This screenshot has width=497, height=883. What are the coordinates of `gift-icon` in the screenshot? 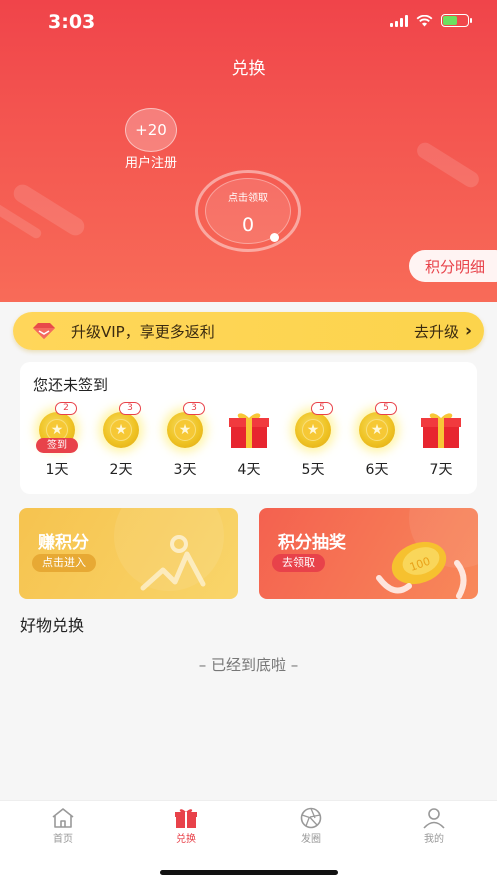 It's located at (186, 818).